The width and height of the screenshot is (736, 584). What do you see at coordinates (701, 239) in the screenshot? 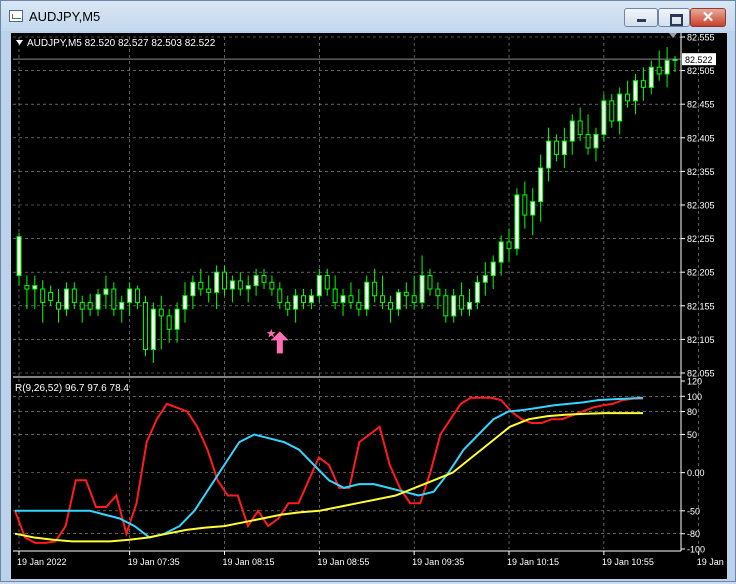
I see `price-tick-label: 82.255` at bounding box center [701, 239].